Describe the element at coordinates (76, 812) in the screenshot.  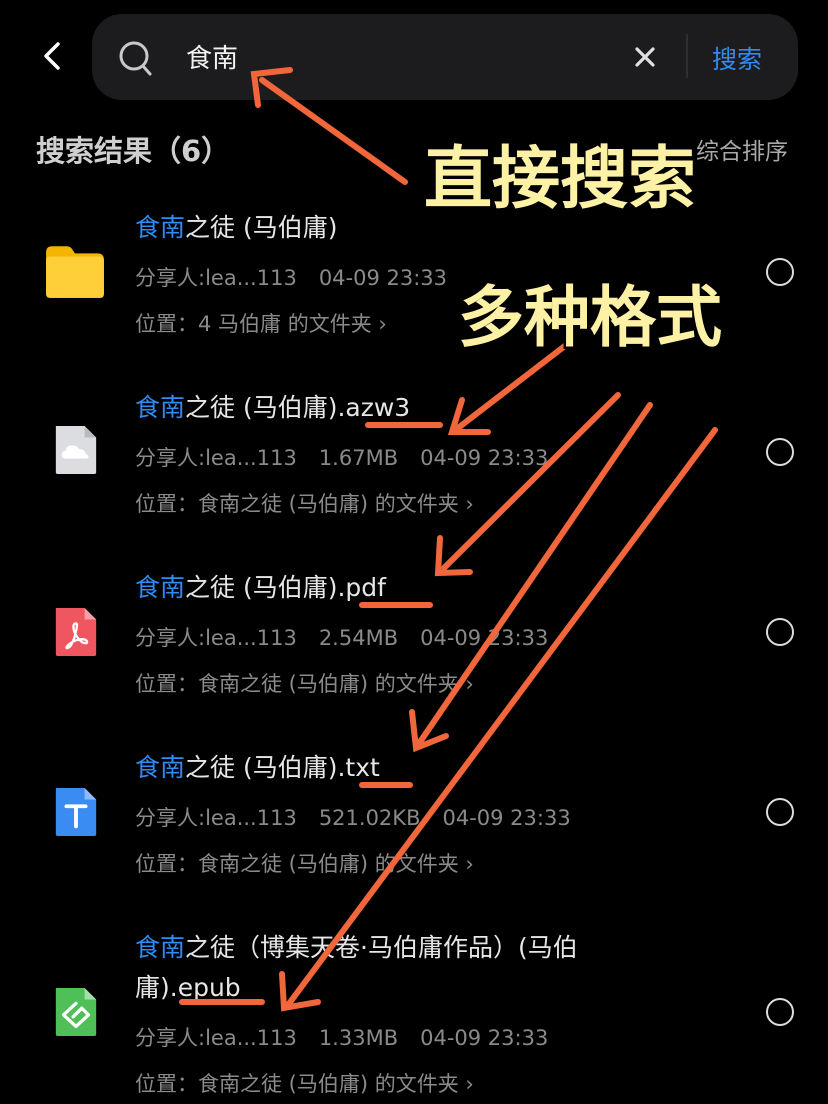
I see `txt-icon` at that location.